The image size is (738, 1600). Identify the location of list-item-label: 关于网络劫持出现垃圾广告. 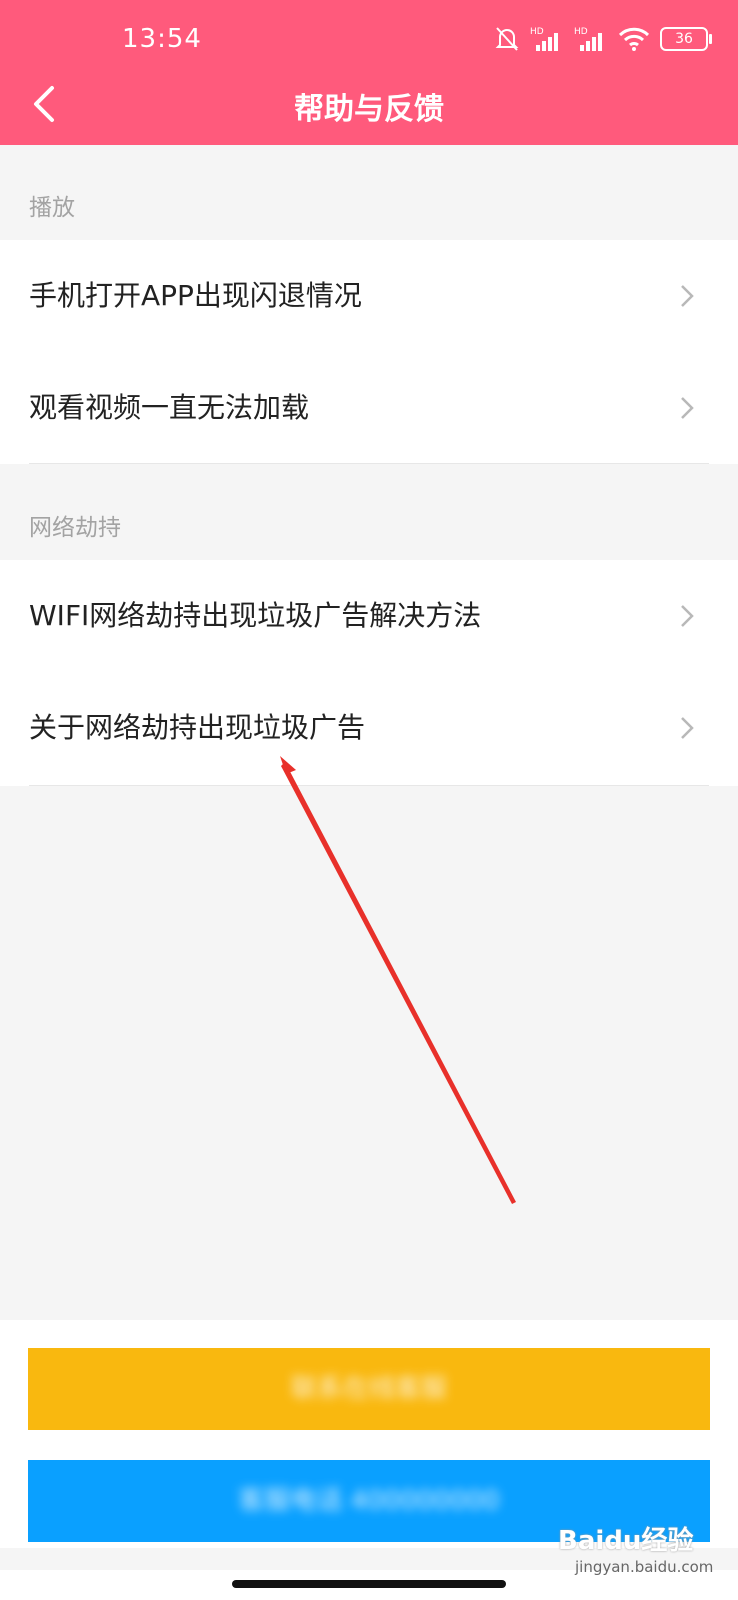
(197, 727).